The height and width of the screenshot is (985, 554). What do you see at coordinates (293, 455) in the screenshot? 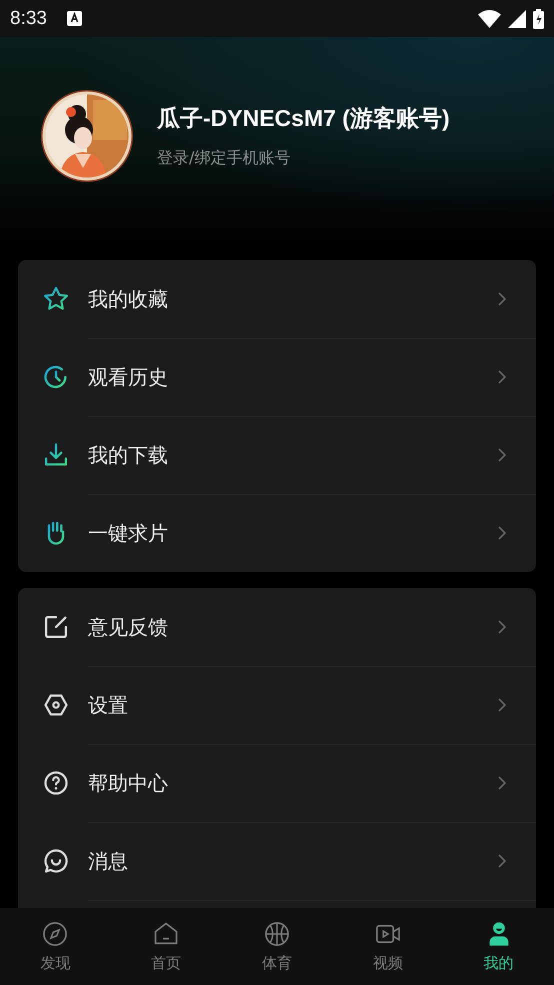
I see `menu-item: 我的下载` at bounding box center [293, 455].